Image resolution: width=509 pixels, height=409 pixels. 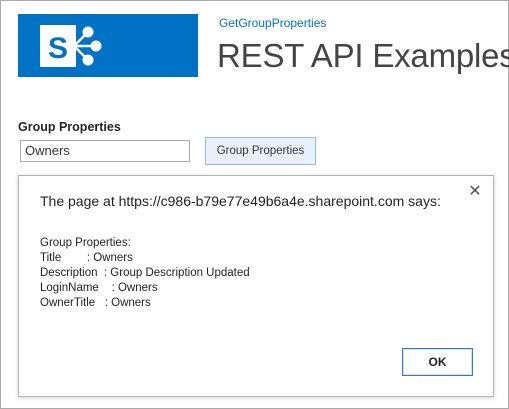 I want to click on svg-text: S, so click(x=58, y=48).